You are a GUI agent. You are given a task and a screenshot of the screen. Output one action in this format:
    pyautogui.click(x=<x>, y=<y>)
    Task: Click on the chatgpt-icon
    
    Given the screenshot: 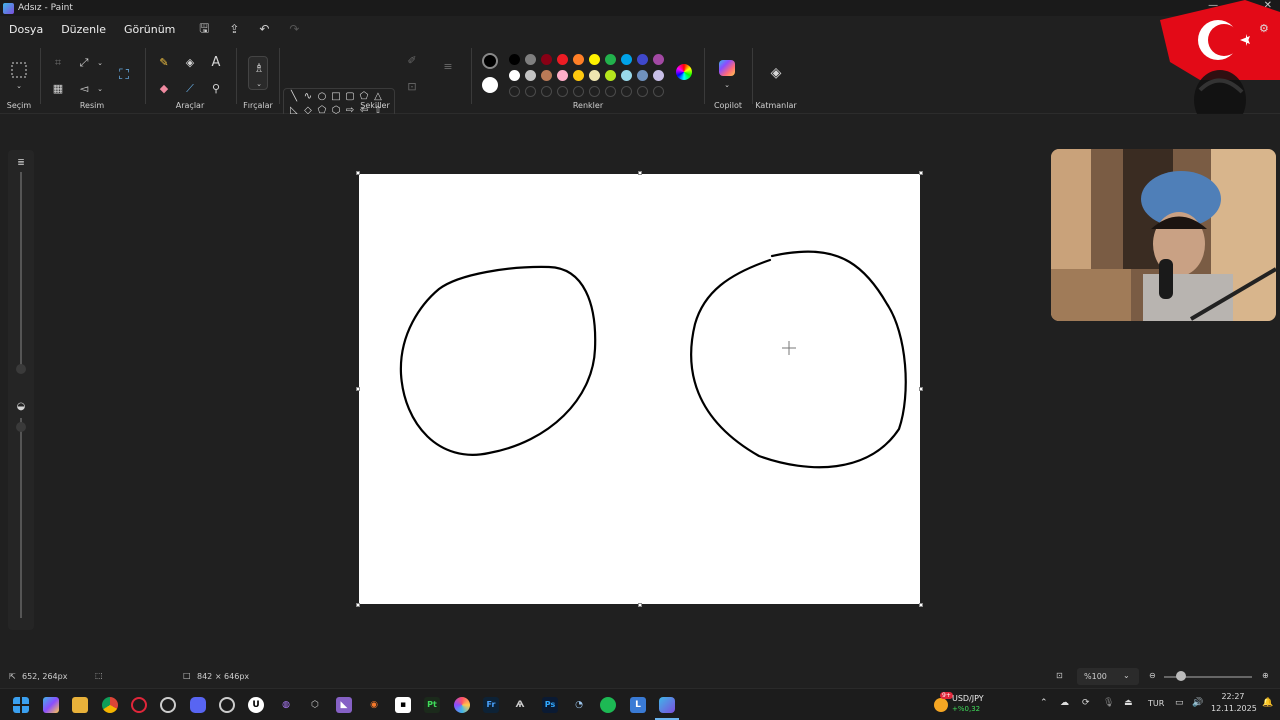 What is the action you would take?
    pyautogui.click(x=168, y=705)
    